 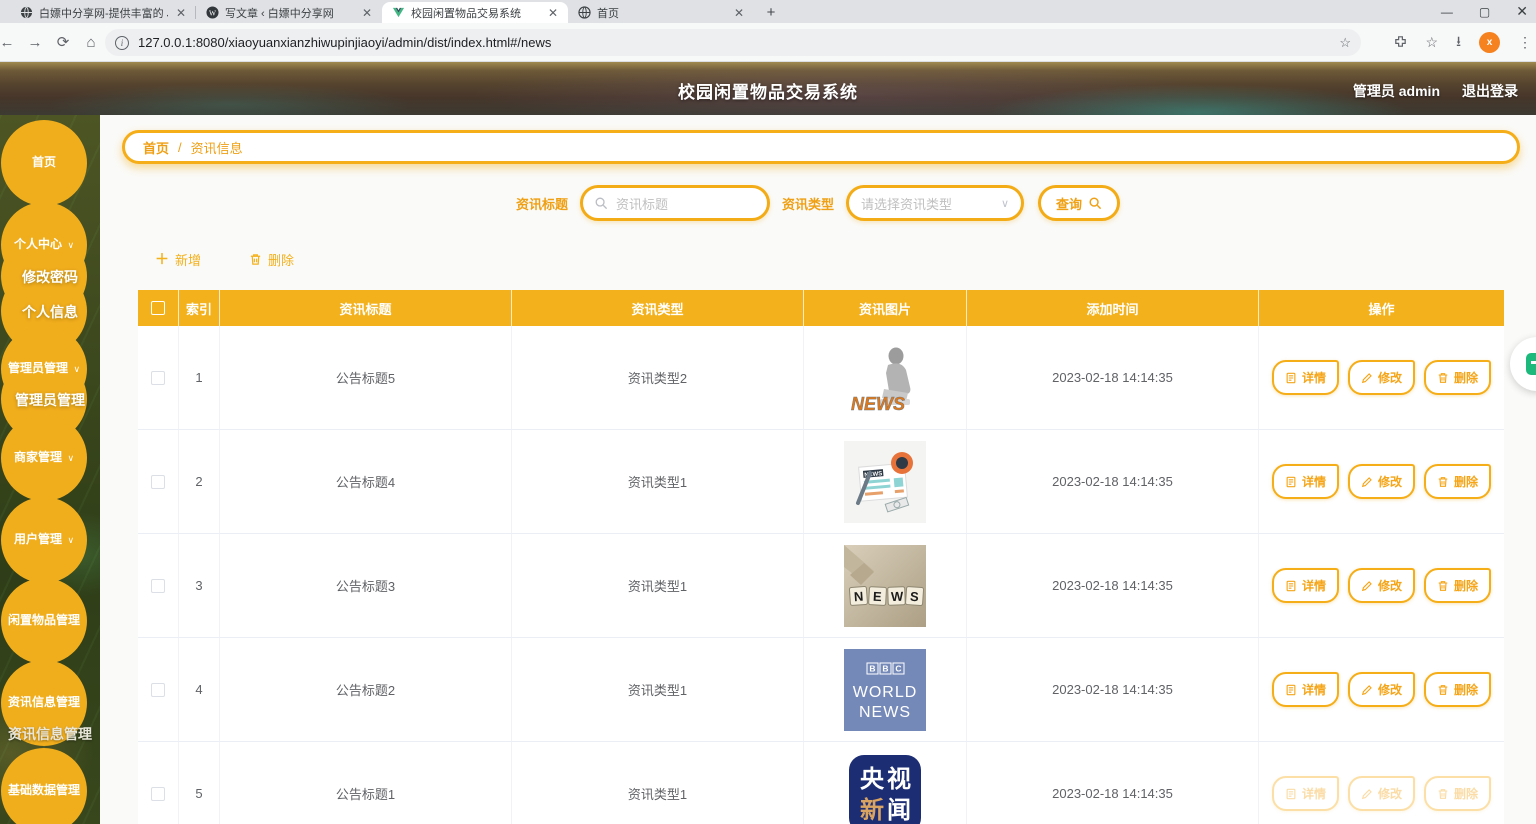 What do you see at coordinates (658, 308) in the screenshot?
I see `column-header-2: 资讯类型` at bounding box center [658, 308].